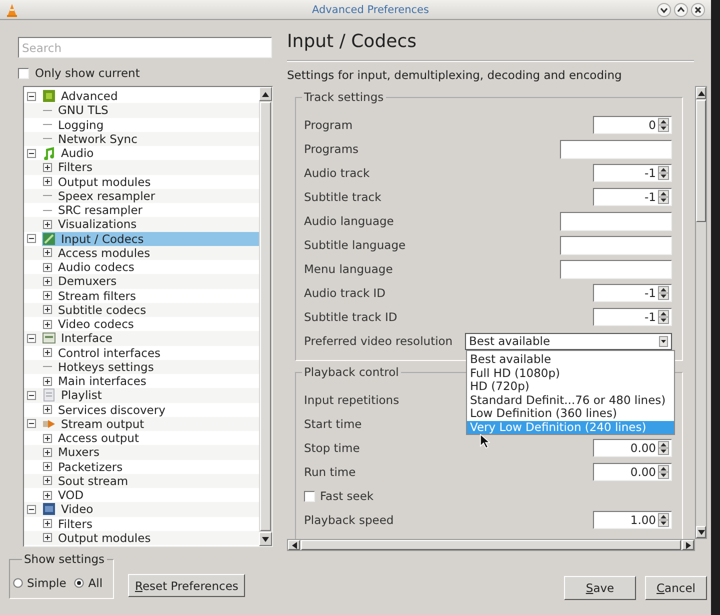 This screenshot has height=615, width=720. I want to click on field-label: Audio track ID, so click(345, 293).